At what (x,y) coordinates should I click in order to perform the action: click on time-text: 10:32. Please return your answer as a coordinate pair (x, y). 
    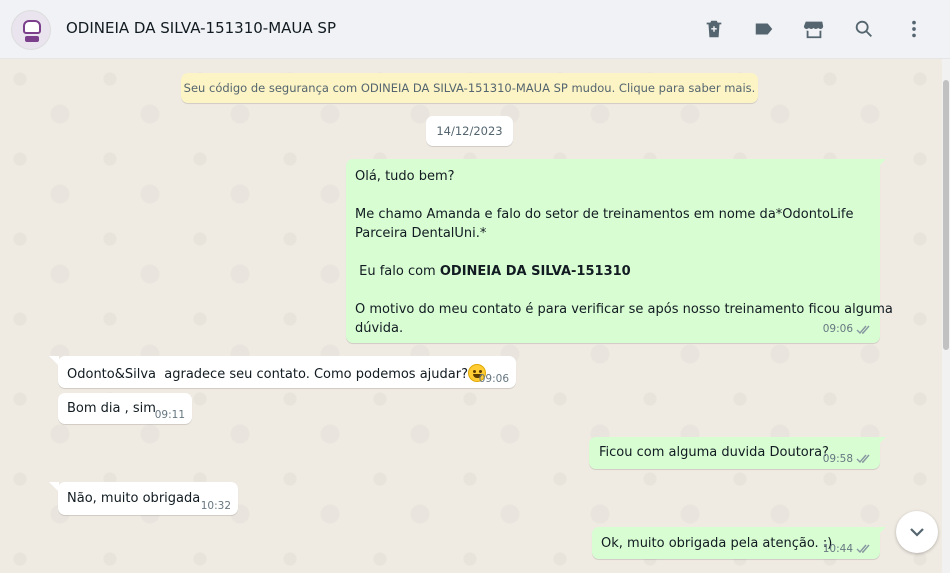
    Looking at the image, I should click on (215, 506).